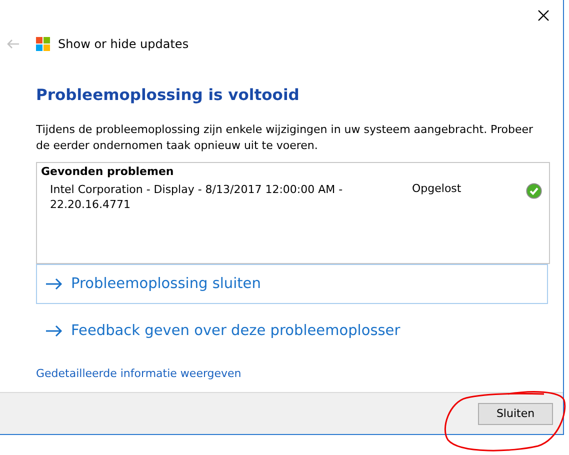 The height and width of the screenshot is (455, 569). What do you see at coordinates (292, 331) in the screenshot?
I see `action-link: Feedback geven over deze probleemoplosser` at bounding box center [292, 331].